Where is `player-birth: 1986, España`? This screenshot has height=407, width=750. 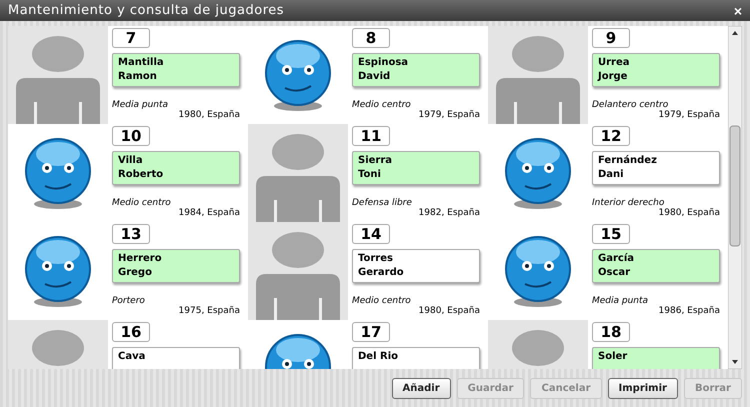 player-birth: 1986, España is located at coordinates (689, 311).